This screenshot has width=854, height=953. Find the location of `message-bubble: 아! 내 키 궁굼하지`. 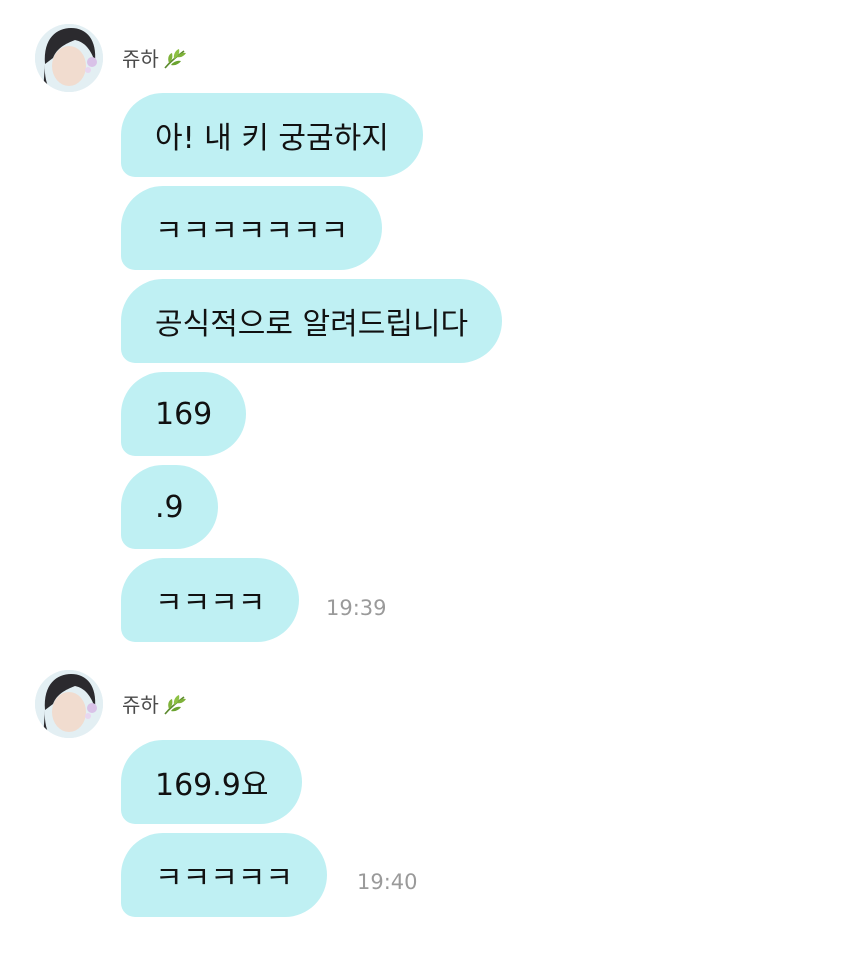

message-bubble: 아! 내 키 궁굼하지 is located at coordinates (272, 135).